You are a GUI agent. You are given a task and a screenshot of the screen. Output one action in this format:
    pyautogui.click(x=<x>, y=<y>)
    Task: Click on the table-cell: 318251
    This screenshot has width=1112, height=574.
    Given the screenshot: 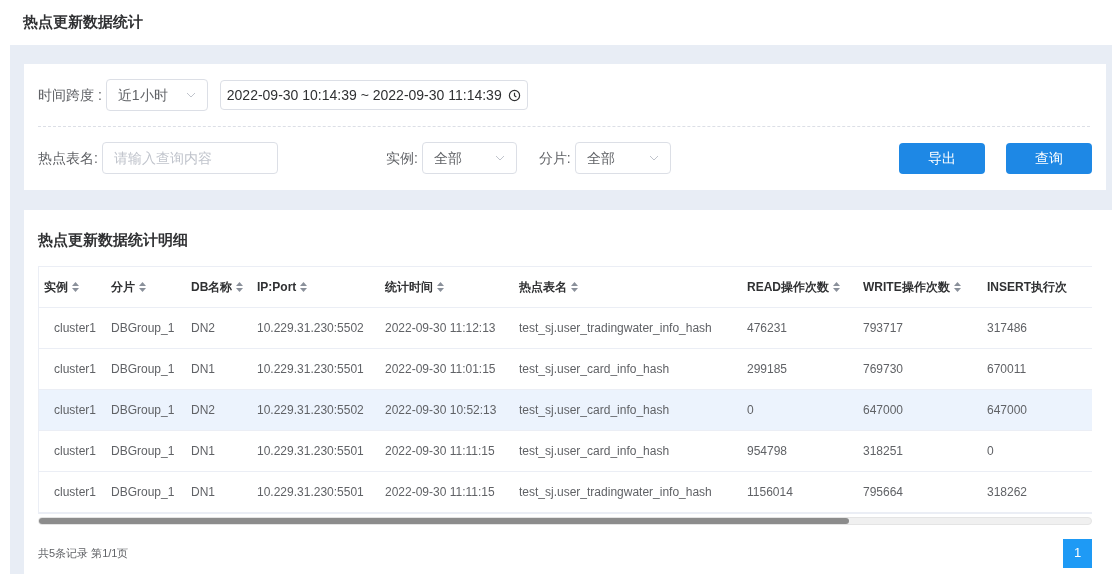 What is the action you would take?
    pyautogui.click(x=883, y=450)
    